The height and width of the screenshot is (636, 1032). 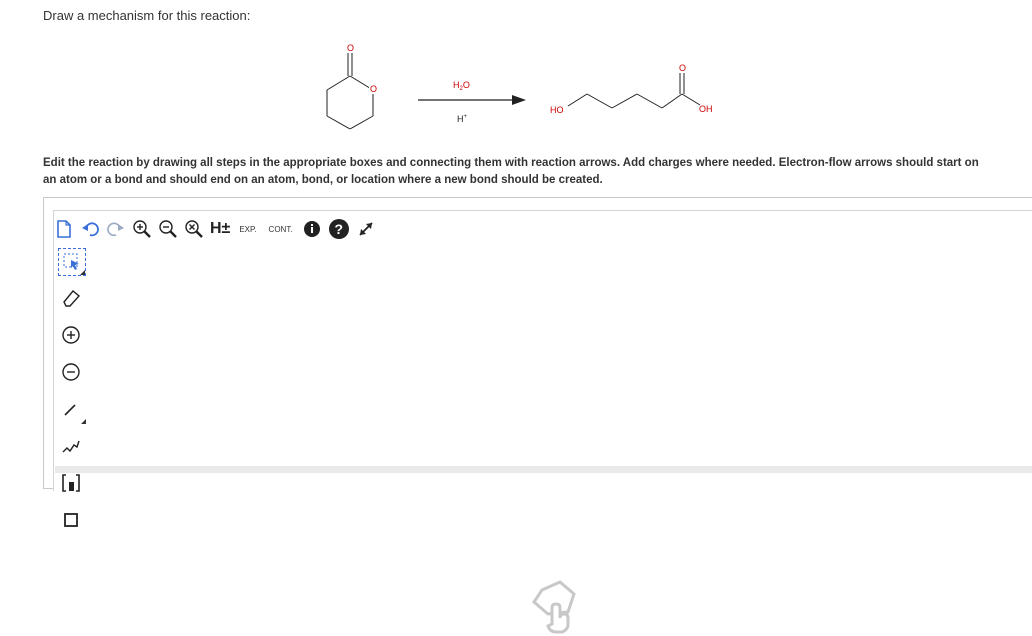 I want to click on plus-circle-icon, so click(x=71, y=335).